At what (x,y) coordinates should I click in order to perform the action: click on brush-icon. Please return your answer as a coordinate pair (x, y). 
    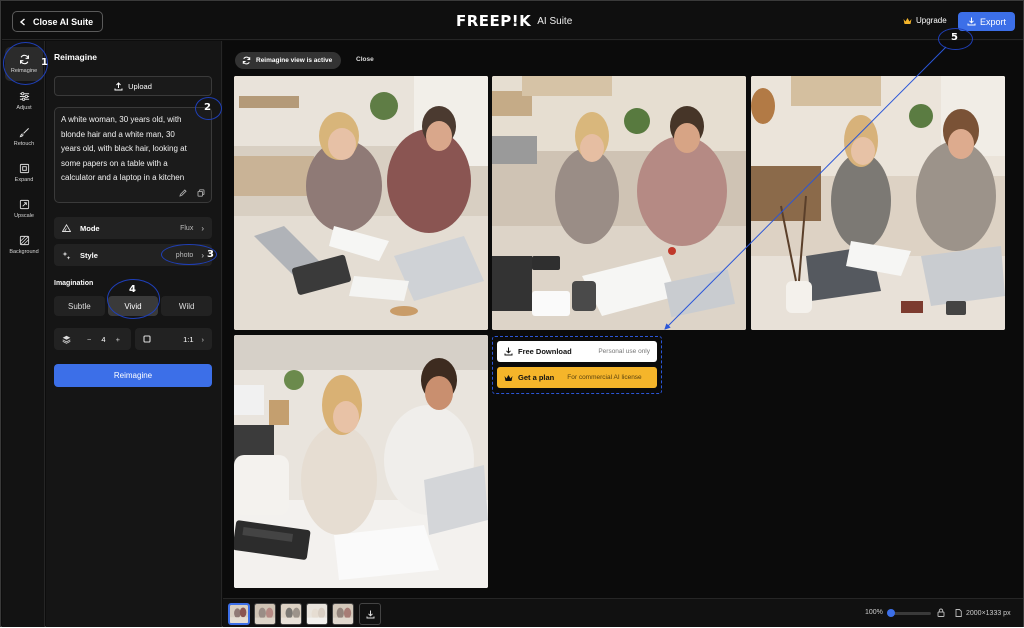
    Looking at the image, I should click on (24, 133).